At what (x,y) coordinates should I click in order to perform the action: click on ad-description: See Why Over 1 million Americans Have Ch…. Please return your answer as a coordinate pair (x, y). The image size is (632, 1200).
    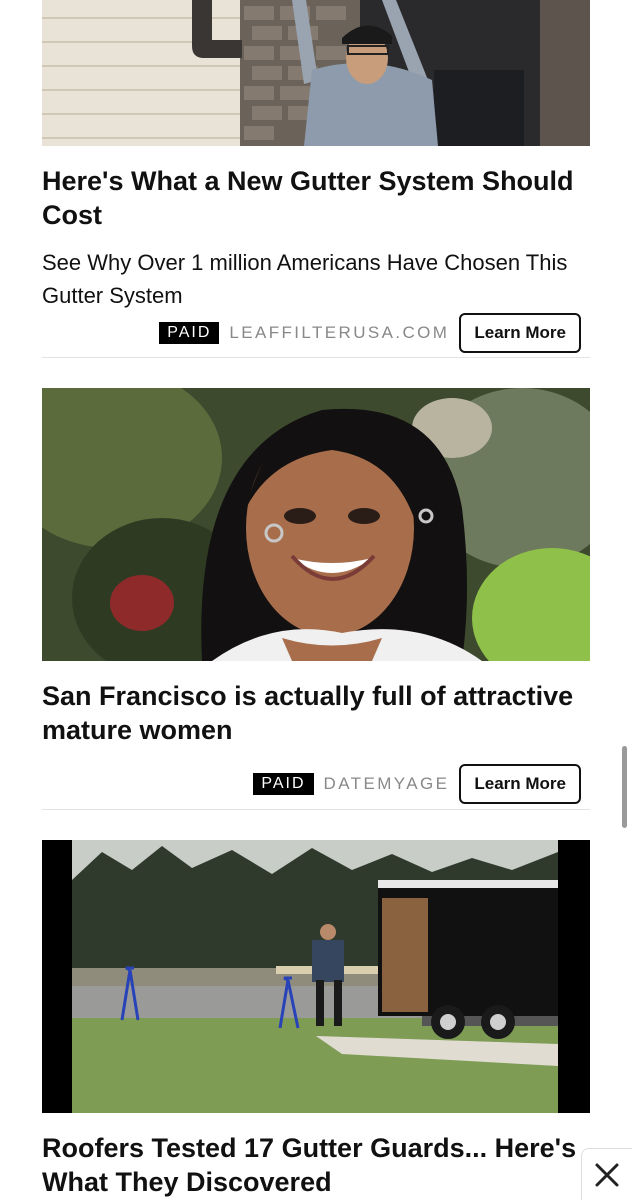
    Looking at the image, I should click on (305, 279).